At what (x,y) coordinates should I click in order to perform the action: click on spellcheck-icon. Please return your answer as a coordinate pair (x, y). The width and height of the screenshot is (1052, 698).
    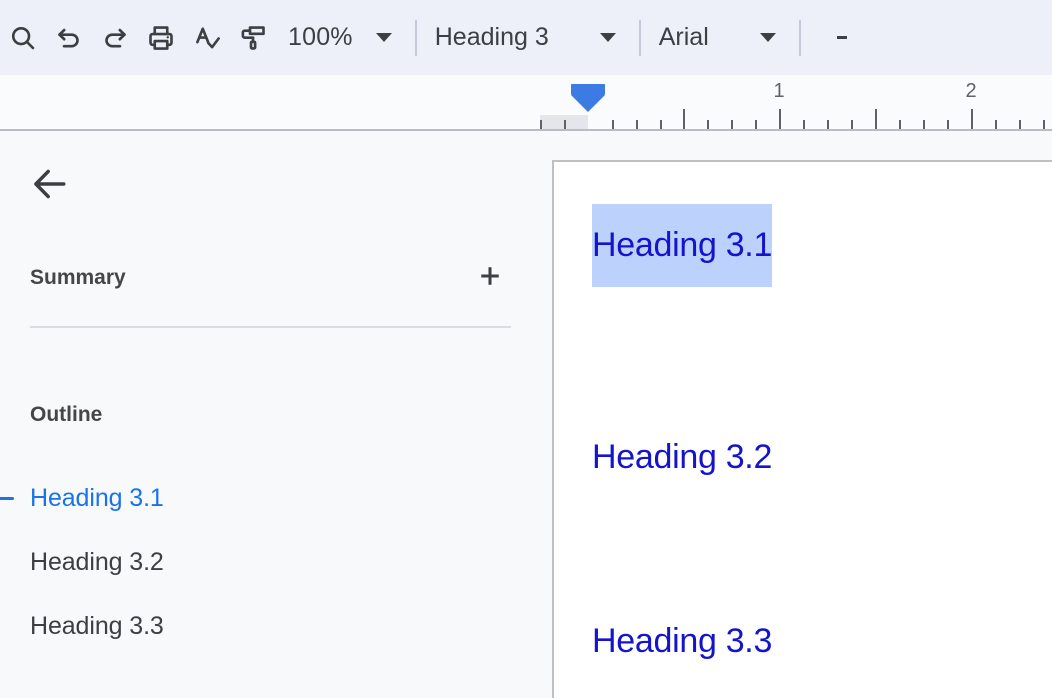
    Looking at the image, I should click on (207, 38).